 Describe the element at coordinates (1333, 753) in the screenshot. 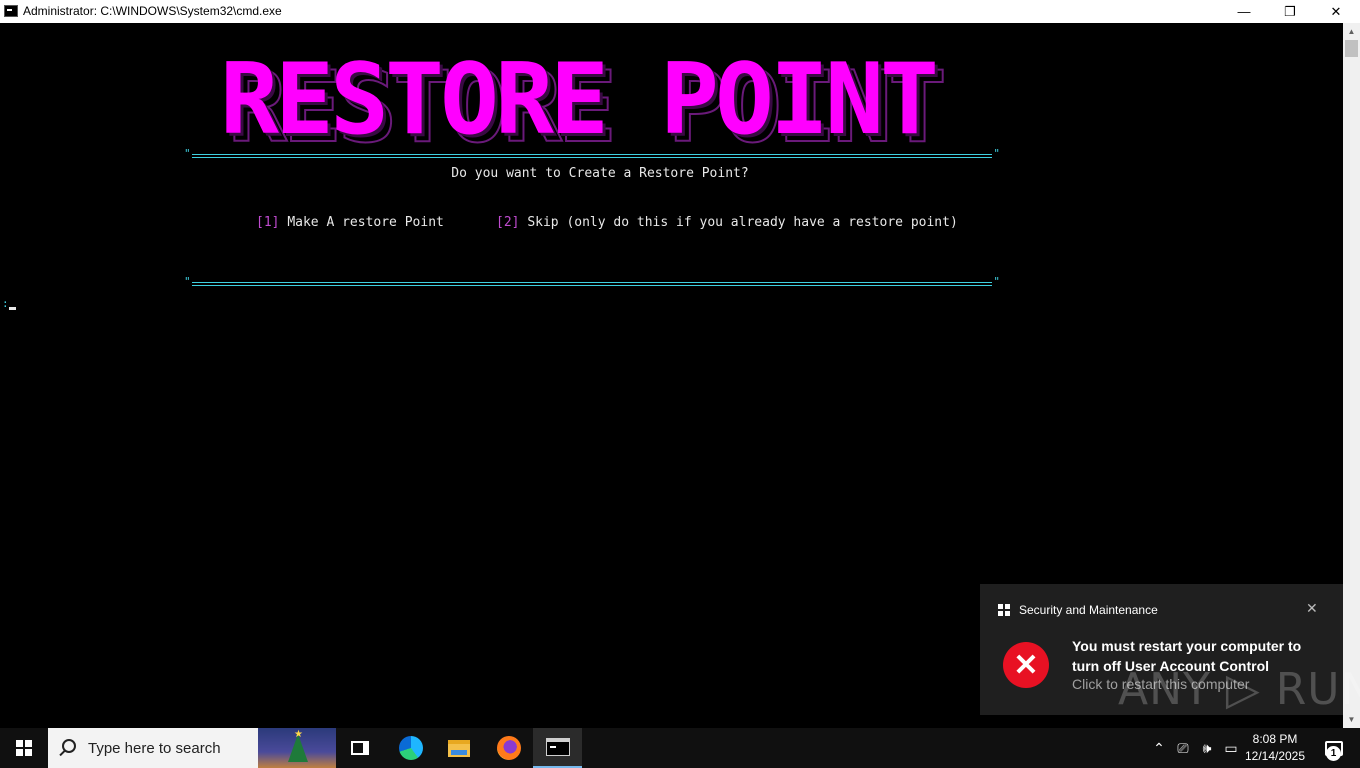

I see `notification-count-badge: 1` at that location.